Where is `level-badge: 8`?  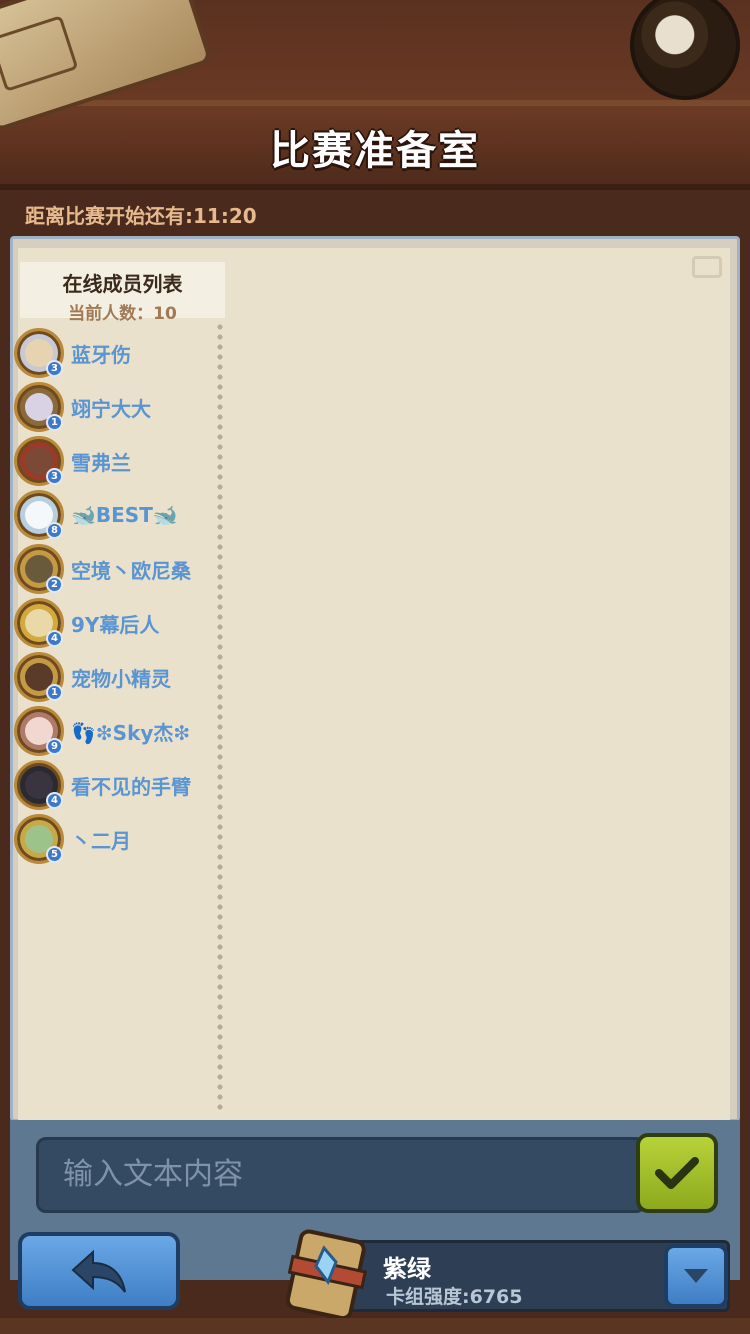
level-badge: 8 is located at coordinates (54, 530).